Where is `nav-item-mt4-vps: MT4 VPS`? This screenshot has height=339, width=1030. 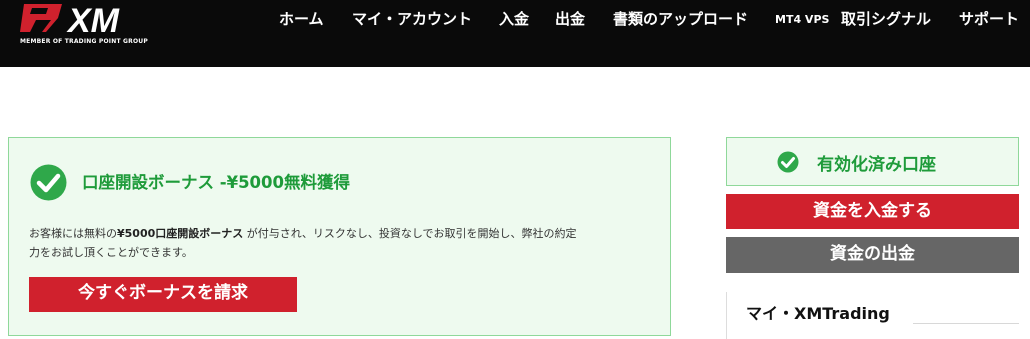
nav-item-mt4-vps: MT4 VPS is located at coordinates (802, 20).